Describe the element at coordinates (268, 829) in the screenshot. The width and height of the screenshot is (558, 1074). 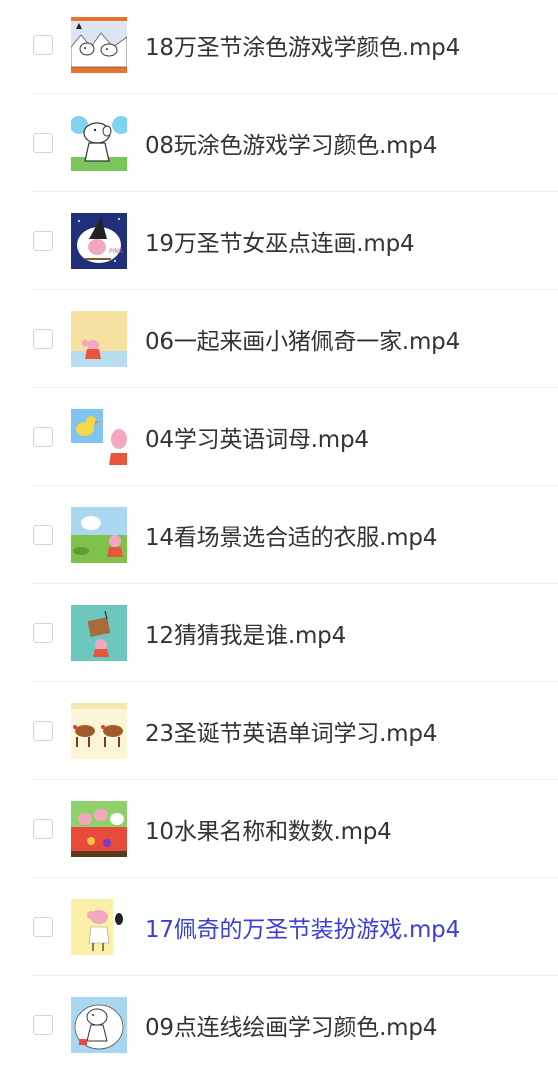
I see `file-name: 10水果名称和数数.mp4` at that location.